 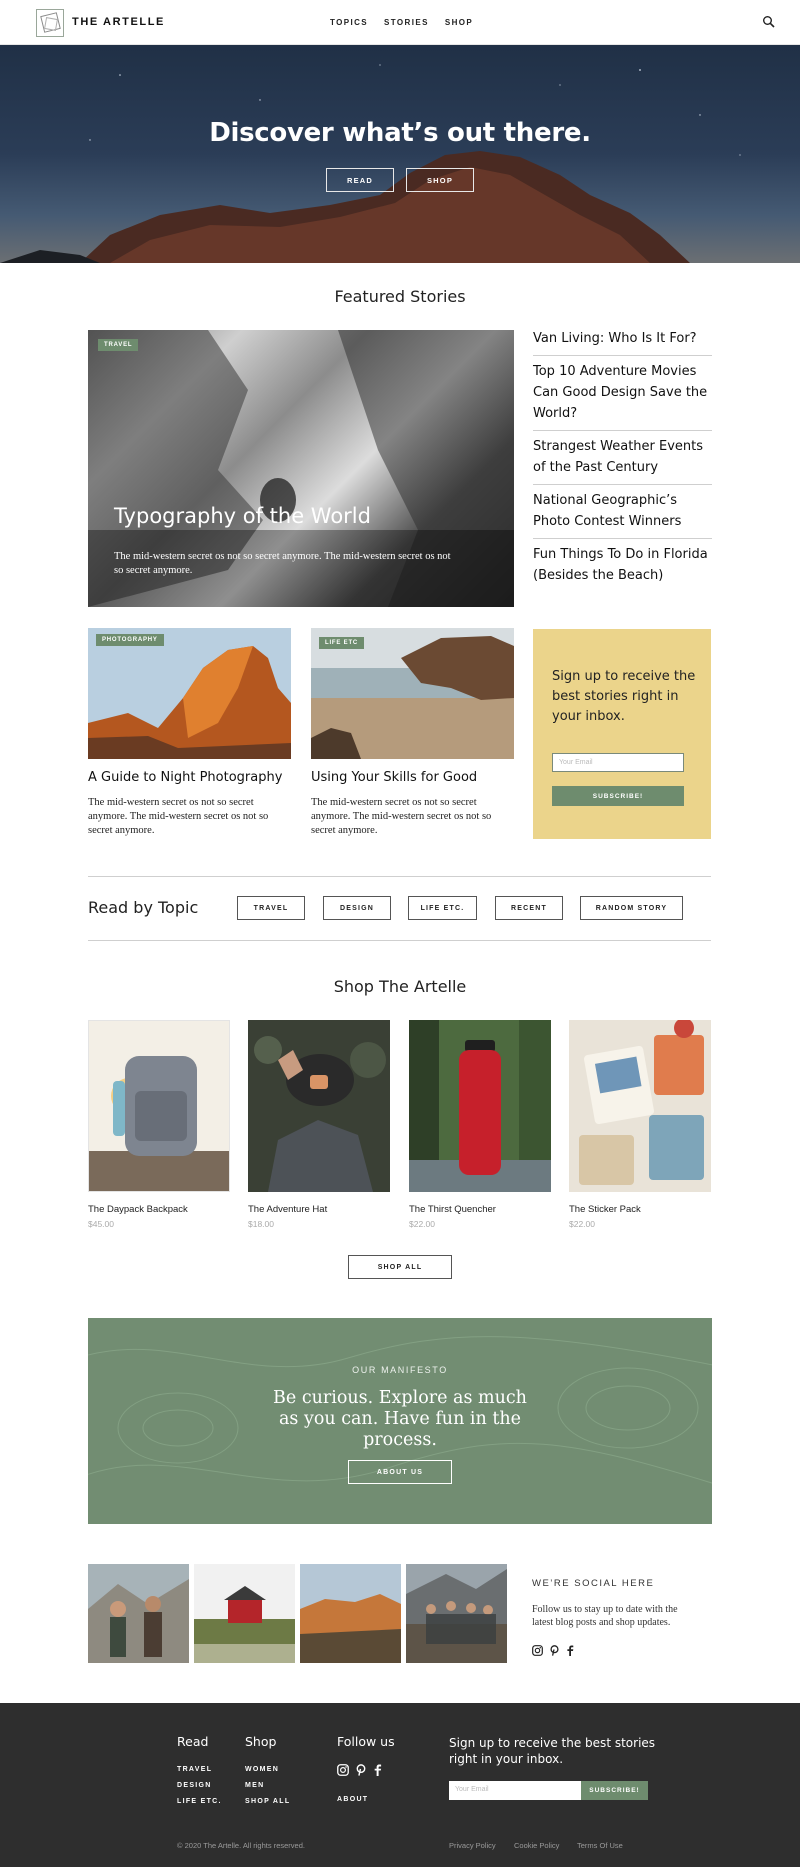 I want to click on footer-social-icons, so click(x=359, y=1770).